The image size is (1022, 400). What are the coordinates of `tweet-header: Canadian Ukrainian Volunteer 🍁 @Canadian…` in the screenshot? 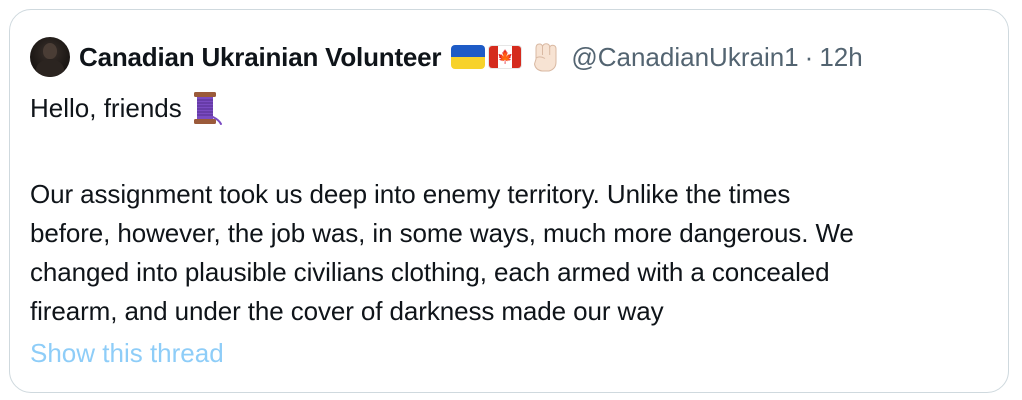 It's located at (446, 57).